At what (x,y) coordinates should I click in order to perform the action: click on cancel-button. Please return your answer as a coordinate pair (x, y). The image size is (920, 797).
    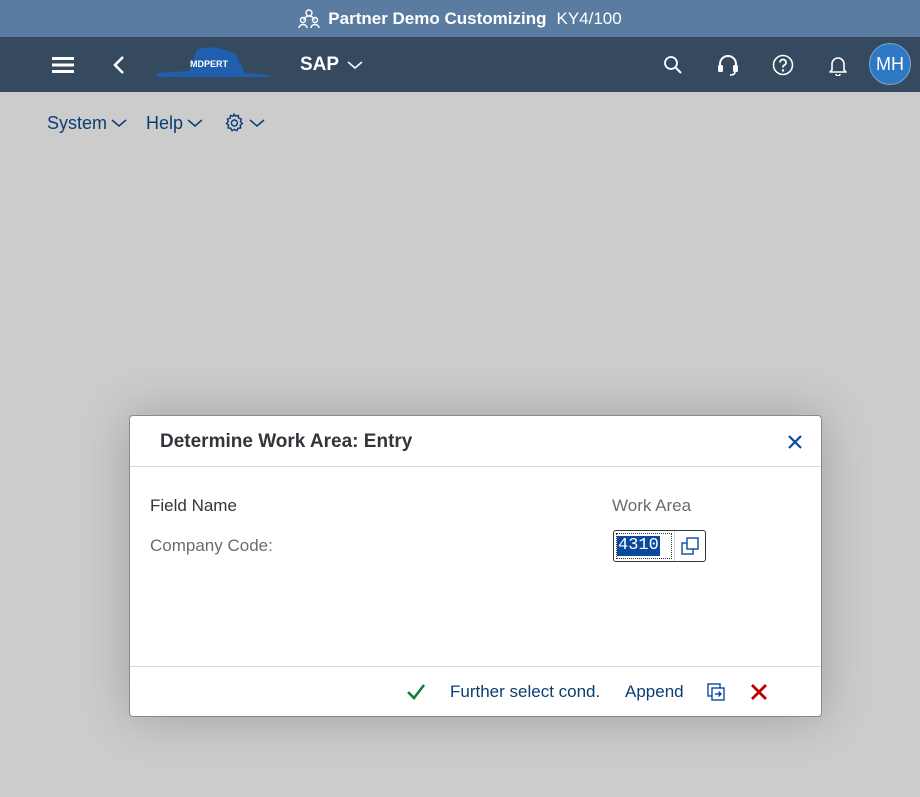
    Looking at the image, I should click on (761, 692).